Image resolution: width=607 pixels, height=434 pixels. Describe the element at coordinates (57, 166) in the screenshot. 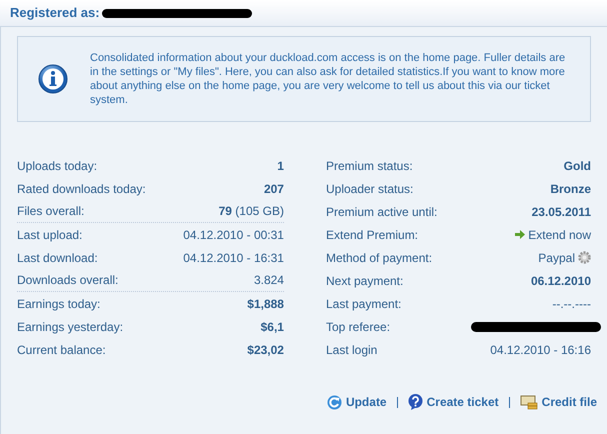

I see `stat-label: Uploads today:` at that location.